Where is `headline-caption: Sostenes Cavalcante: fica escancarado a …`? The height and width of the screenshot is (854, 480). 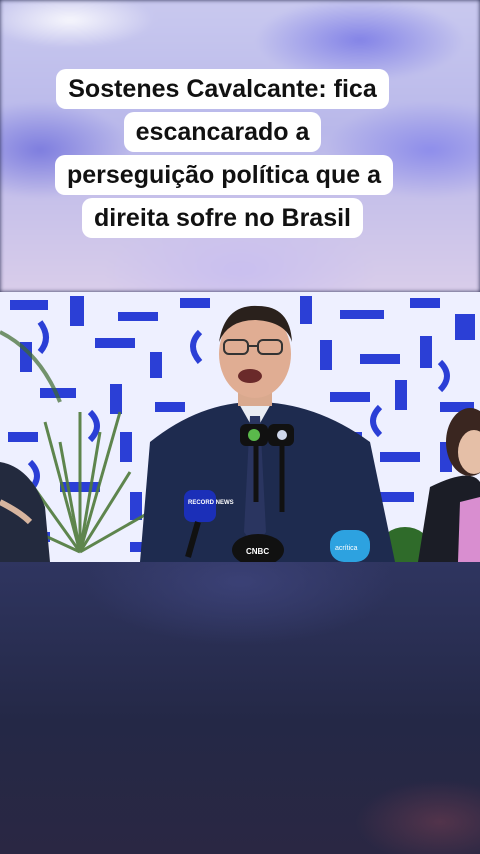 headline-caption: Sostenes Cavalcante: fica escancarado a … is located at coordinates (224, 154).